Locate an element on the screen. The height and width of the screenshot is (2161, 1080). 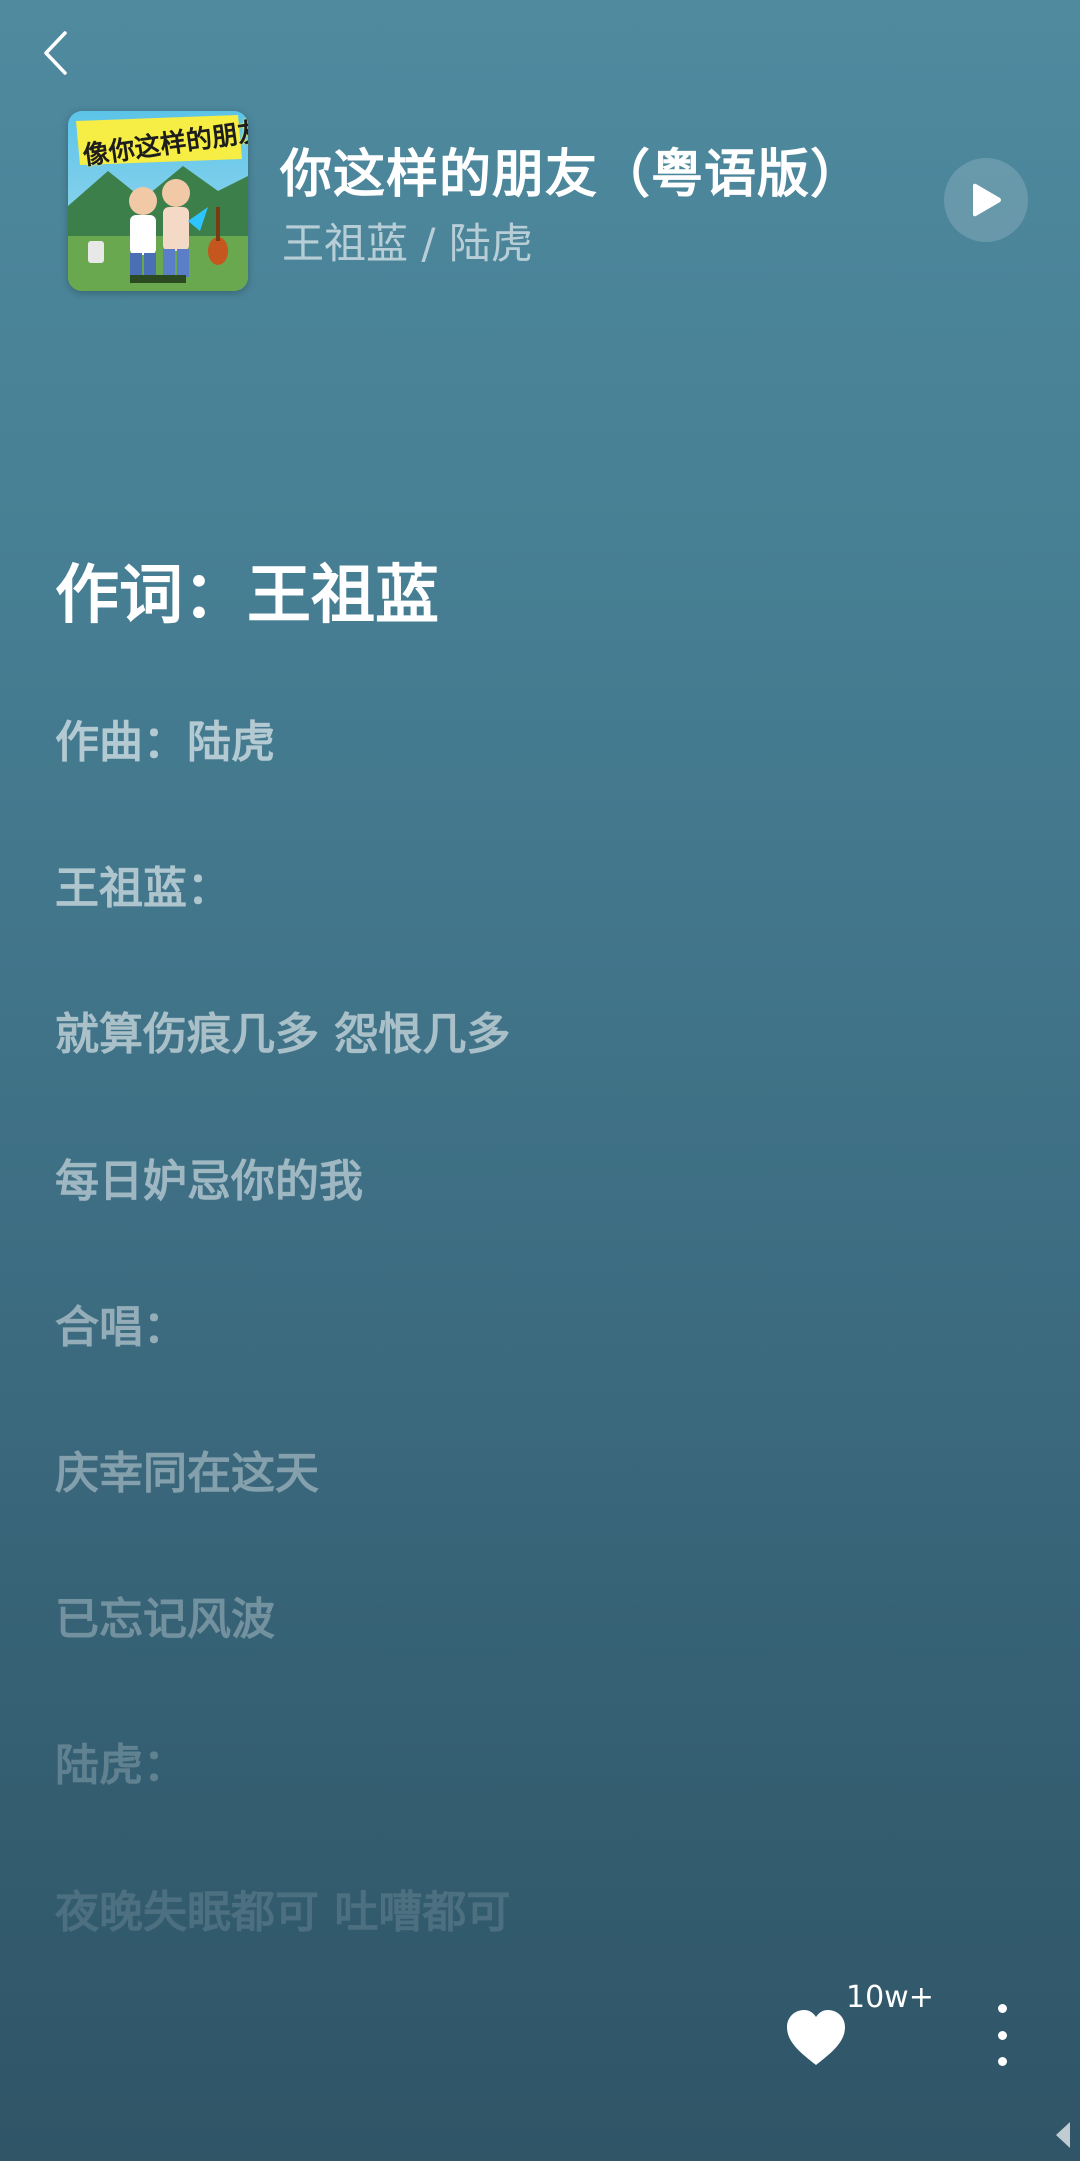
lyric-line: 就算伤痕几多 怨恨几多 is located at coordinates (282, 1030).